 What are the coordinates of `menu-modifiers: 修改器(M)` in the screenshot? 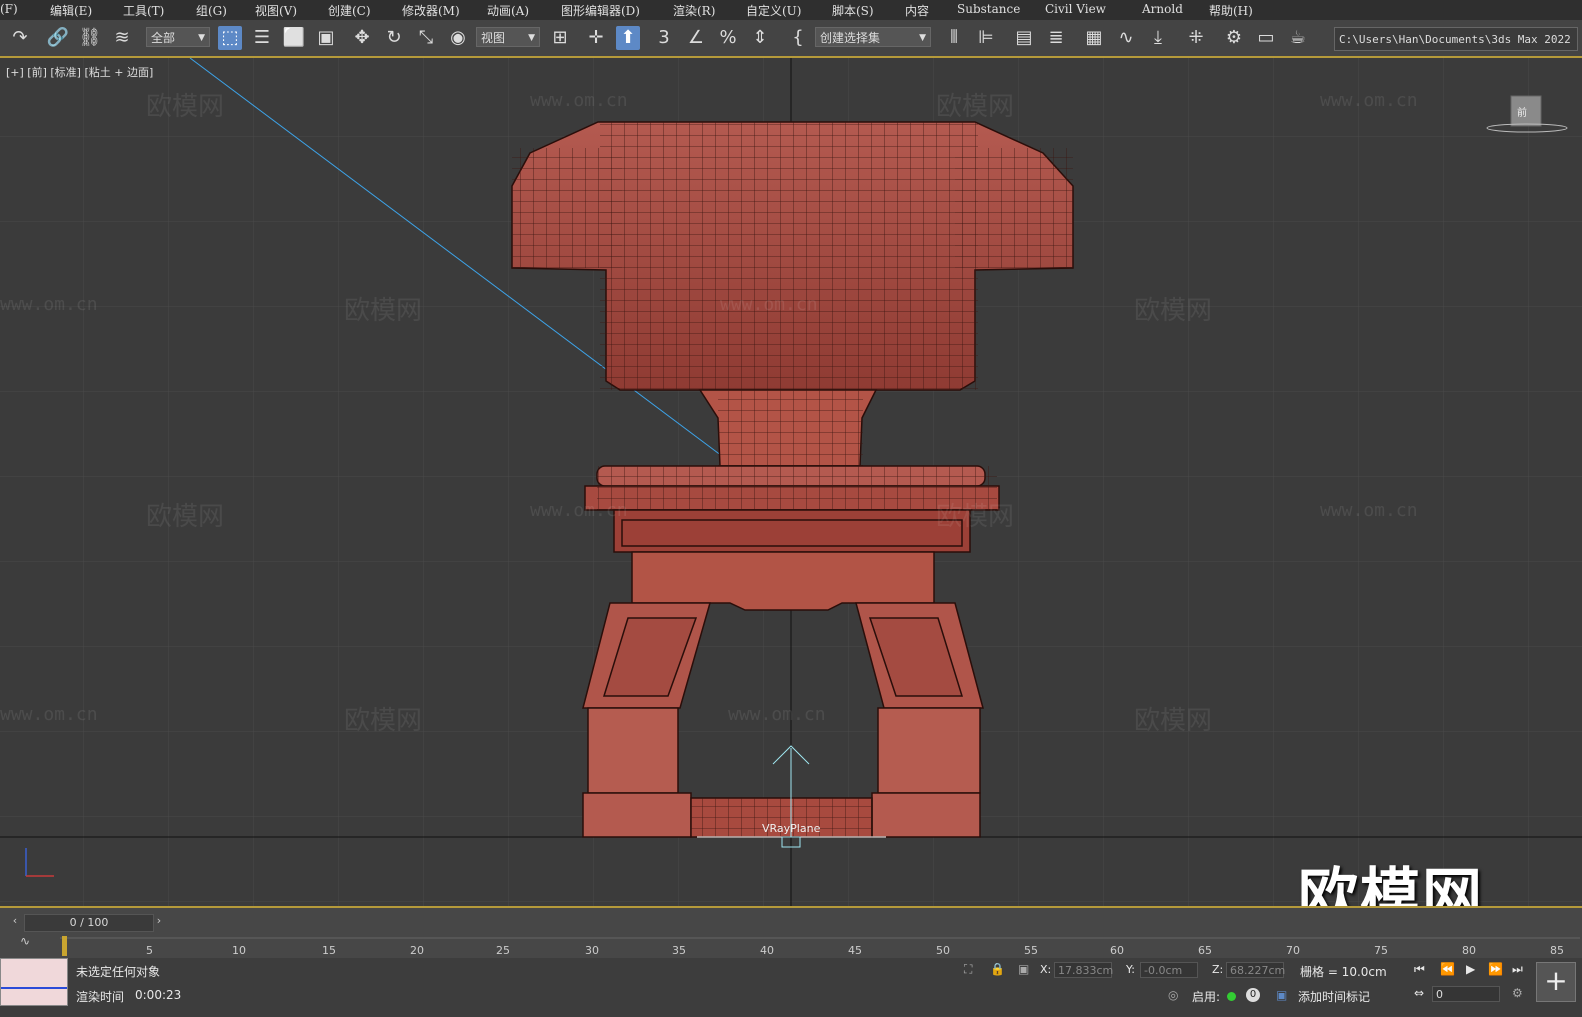 It's located at (431, 10).